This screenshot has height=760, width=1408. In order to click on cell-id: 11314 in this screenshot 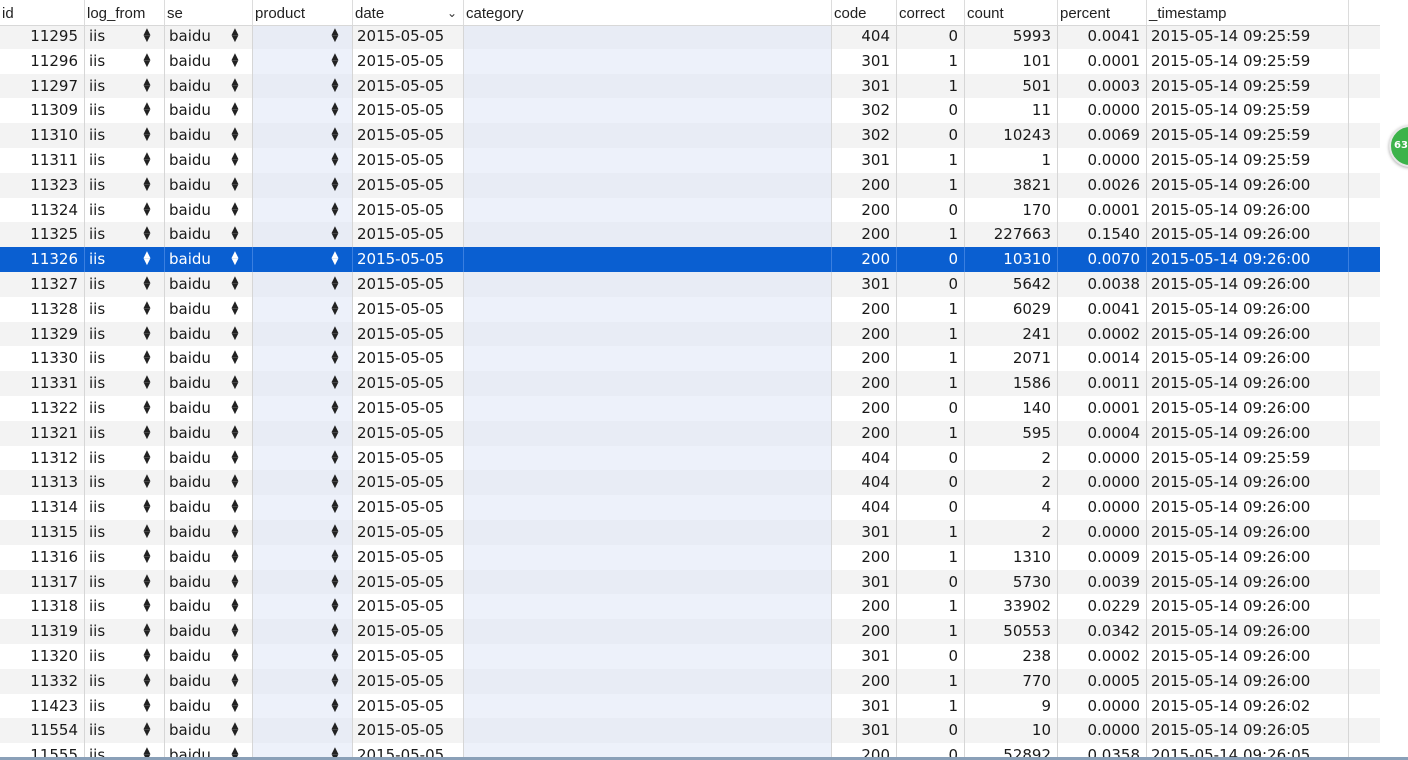, I will do `click(42, 507)`.